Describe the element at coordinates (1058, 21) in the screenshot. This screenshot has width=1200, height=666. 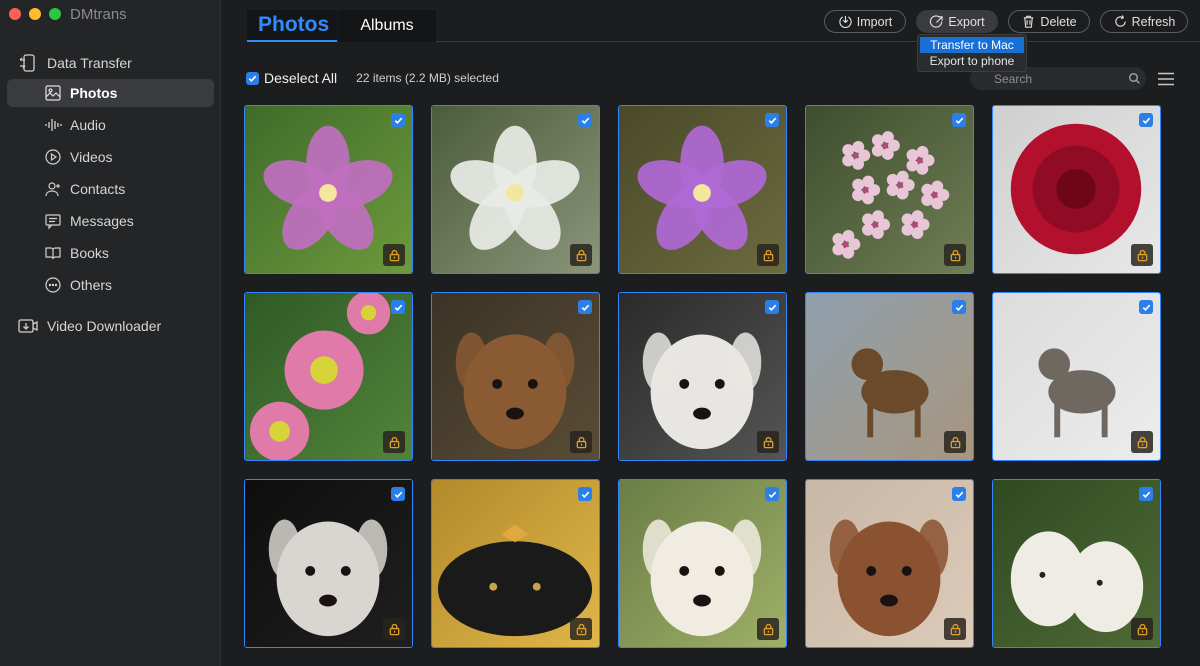
I see `delete-label: Delete` at that location.